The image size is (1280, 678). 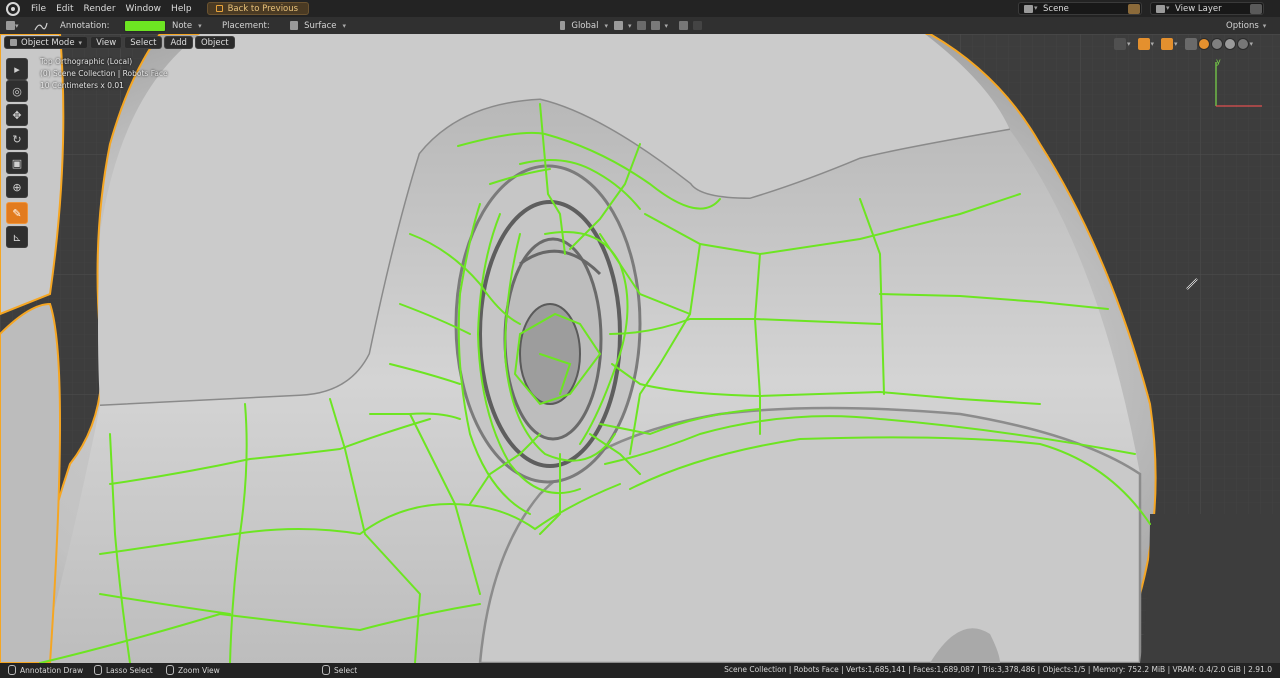 What do you see at coordinates (100, 9) in the screenshot?
I see `menu-render: Render` at bounding box center [100, 9].